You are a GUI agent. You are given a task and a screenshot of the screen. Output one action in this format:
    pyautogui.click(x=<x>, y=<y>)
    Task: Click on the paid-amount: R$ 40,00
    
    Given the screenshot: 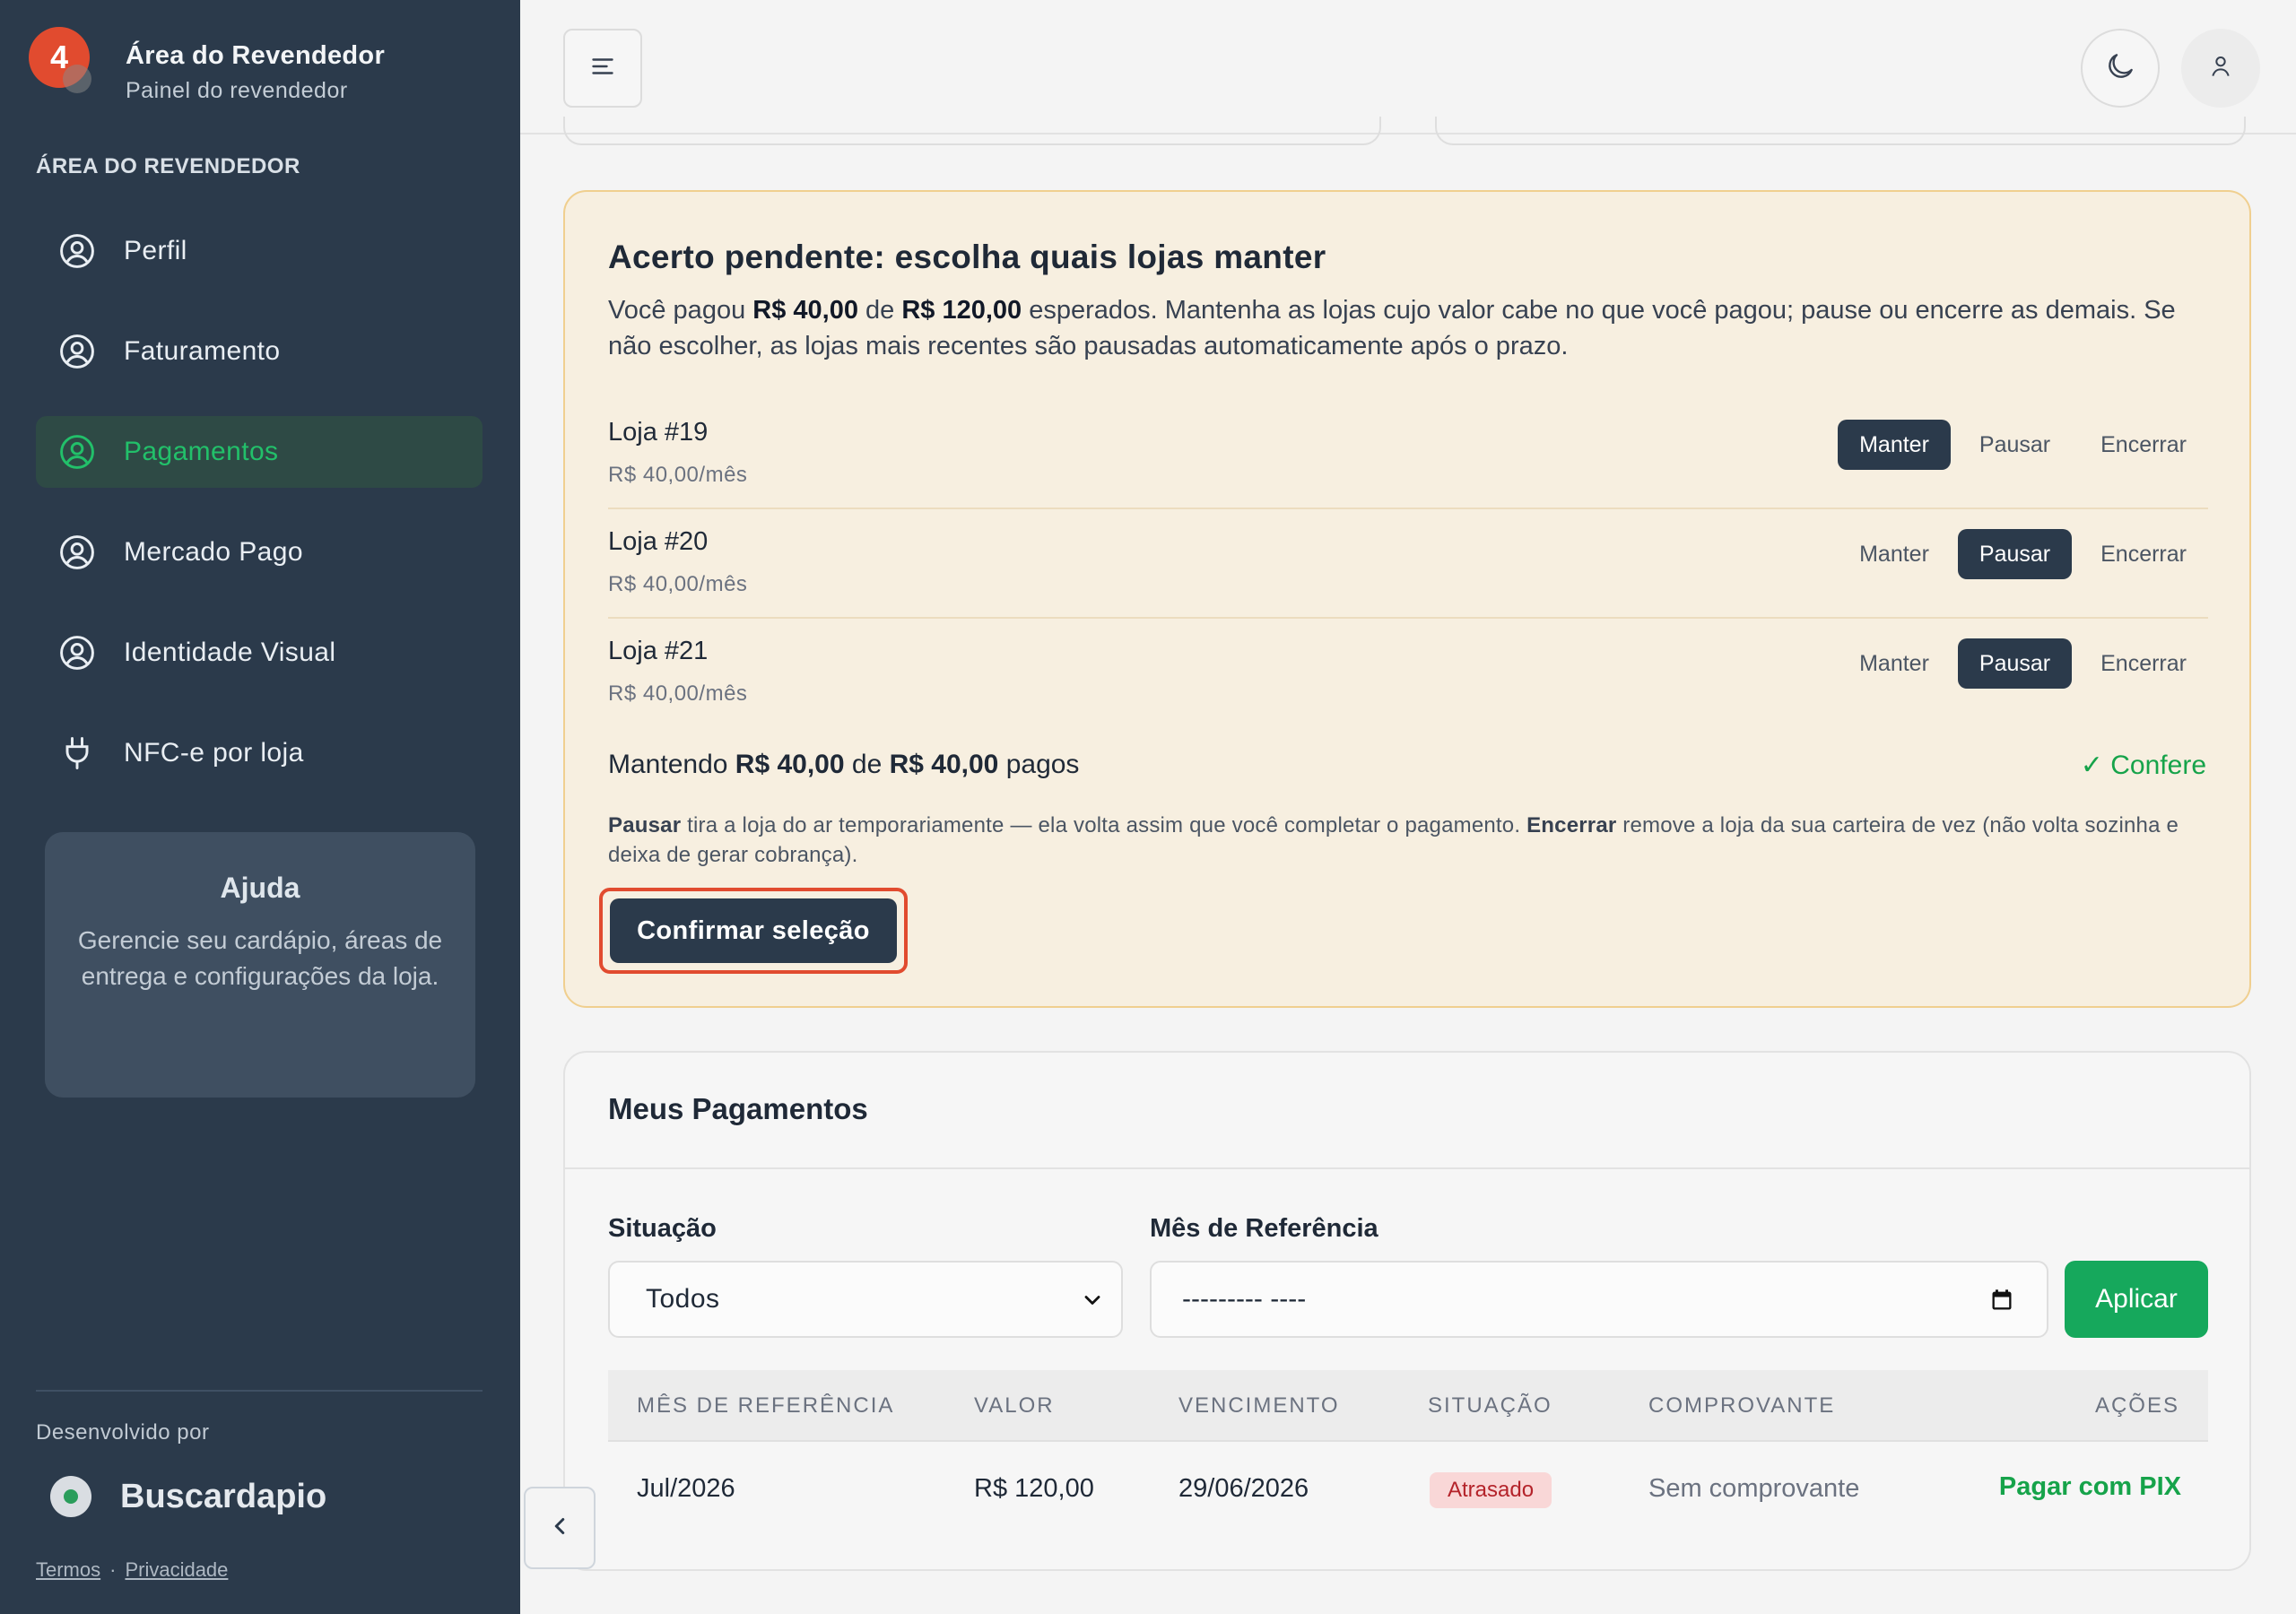 What is the action you would take?
    pyautogui.click(x=805, y=310)
    